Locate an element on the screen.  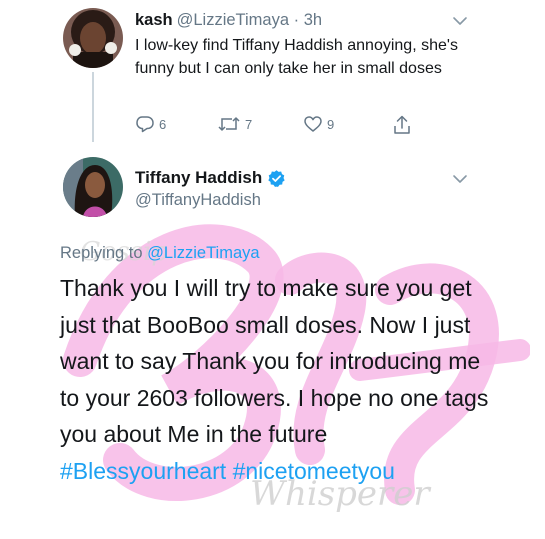
retweet-button: 7 is located at coordinates (234, 124).